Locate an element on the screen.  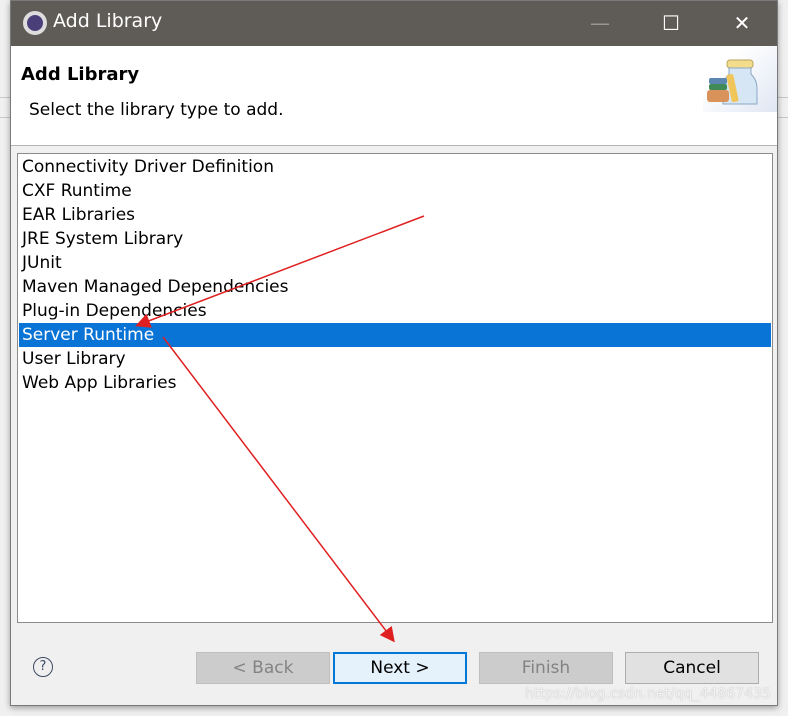
cancel-button: Cancel is located at coordinates (692, 668).